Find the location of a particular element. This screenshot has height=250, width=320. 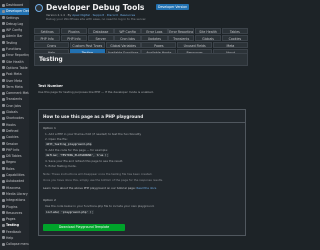

sidebar-item-label: Term Meta is located at coordinates (14, 86).